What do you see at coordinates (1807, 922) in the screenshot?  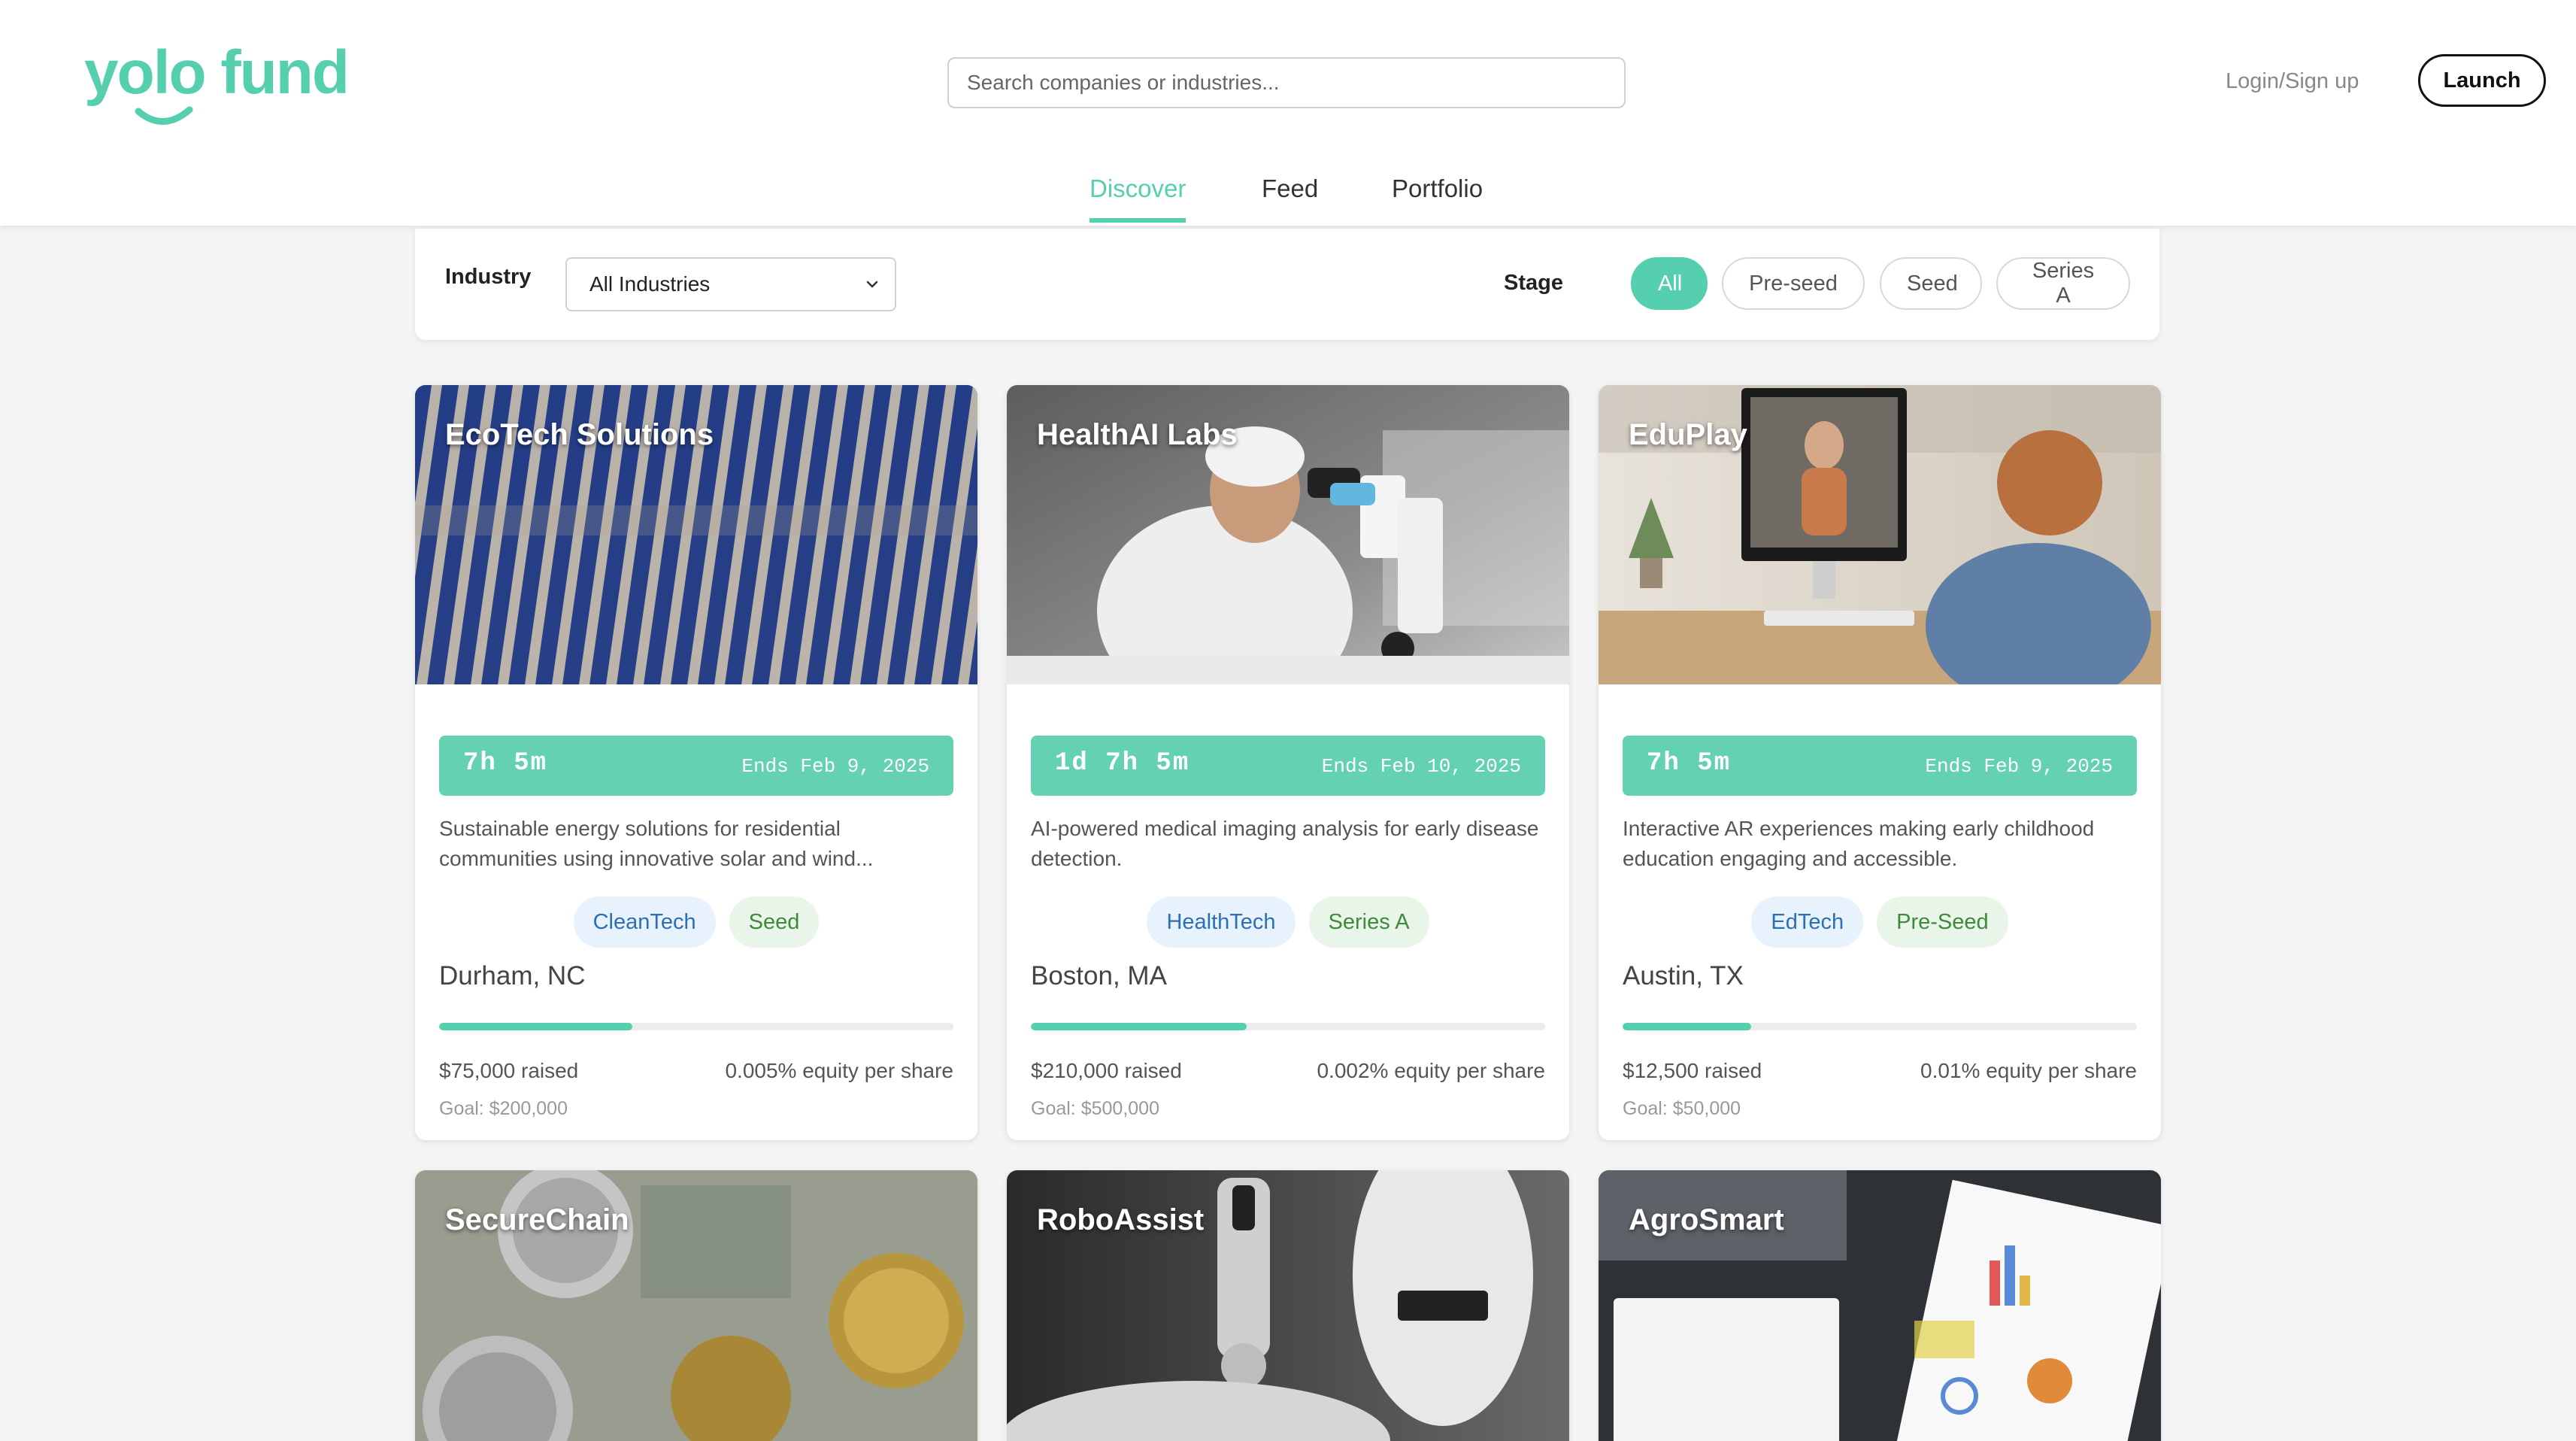 I see `industry-tag: EdTech` at bounding box center [1807, 922].